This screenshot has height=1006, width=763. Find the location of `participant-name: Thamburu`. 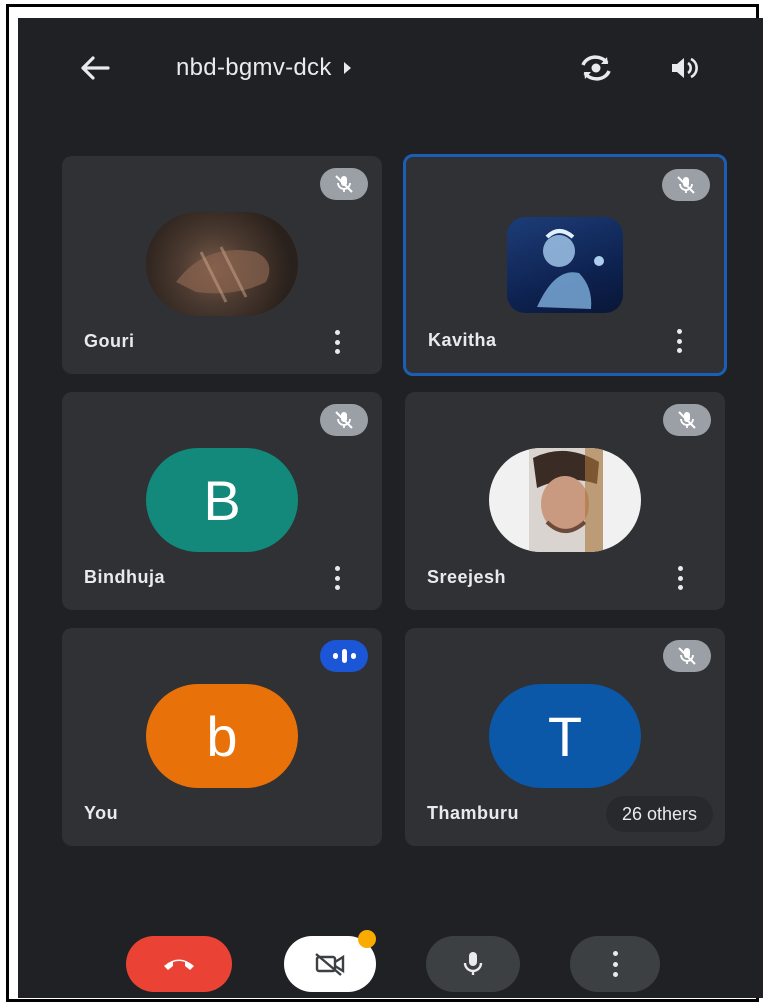

participant-name: Thamburu is located at coordinates (473, 813).